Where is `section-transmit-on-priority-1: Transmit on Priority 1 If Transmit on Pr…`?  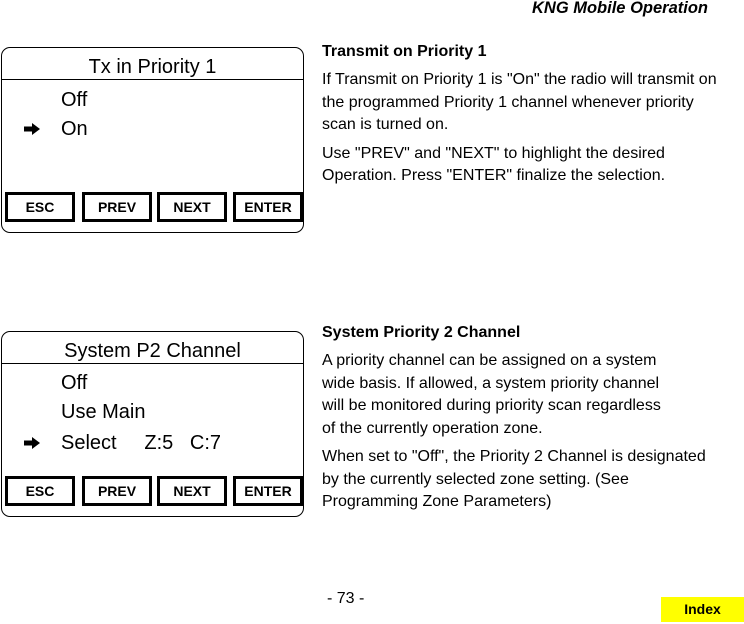
section-transmit-on-priority-1: Transmit on Priority 1 If Transmit on Pr… is located at coordinates (522, 117).